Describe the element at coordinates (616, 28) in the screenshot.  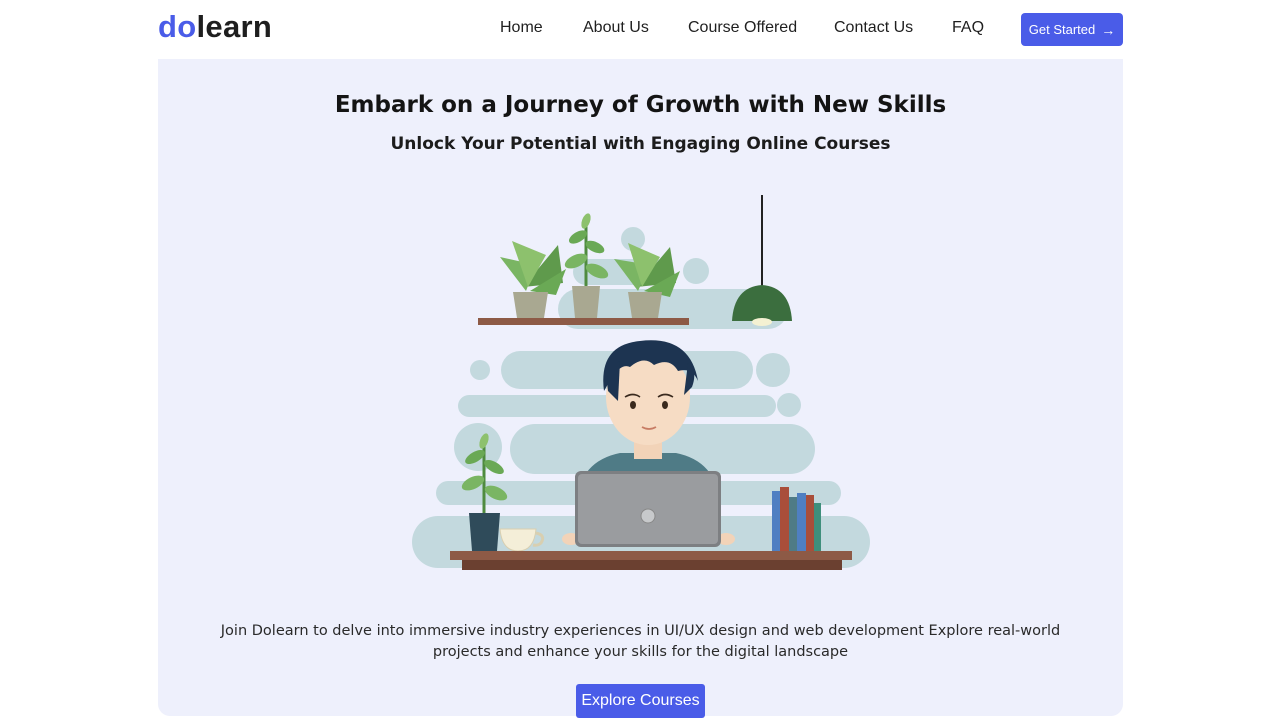
I see `nav-link-about-us: About Us` at that location.